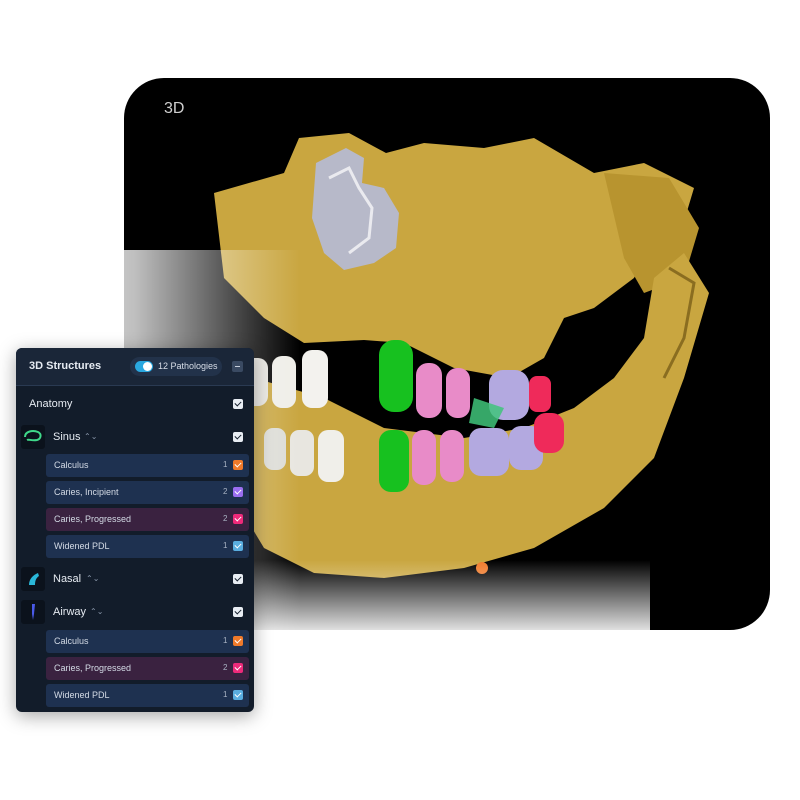  Describe the element at coordinates (33, 612) in the screenshot. I see `airway-icon` at that location.